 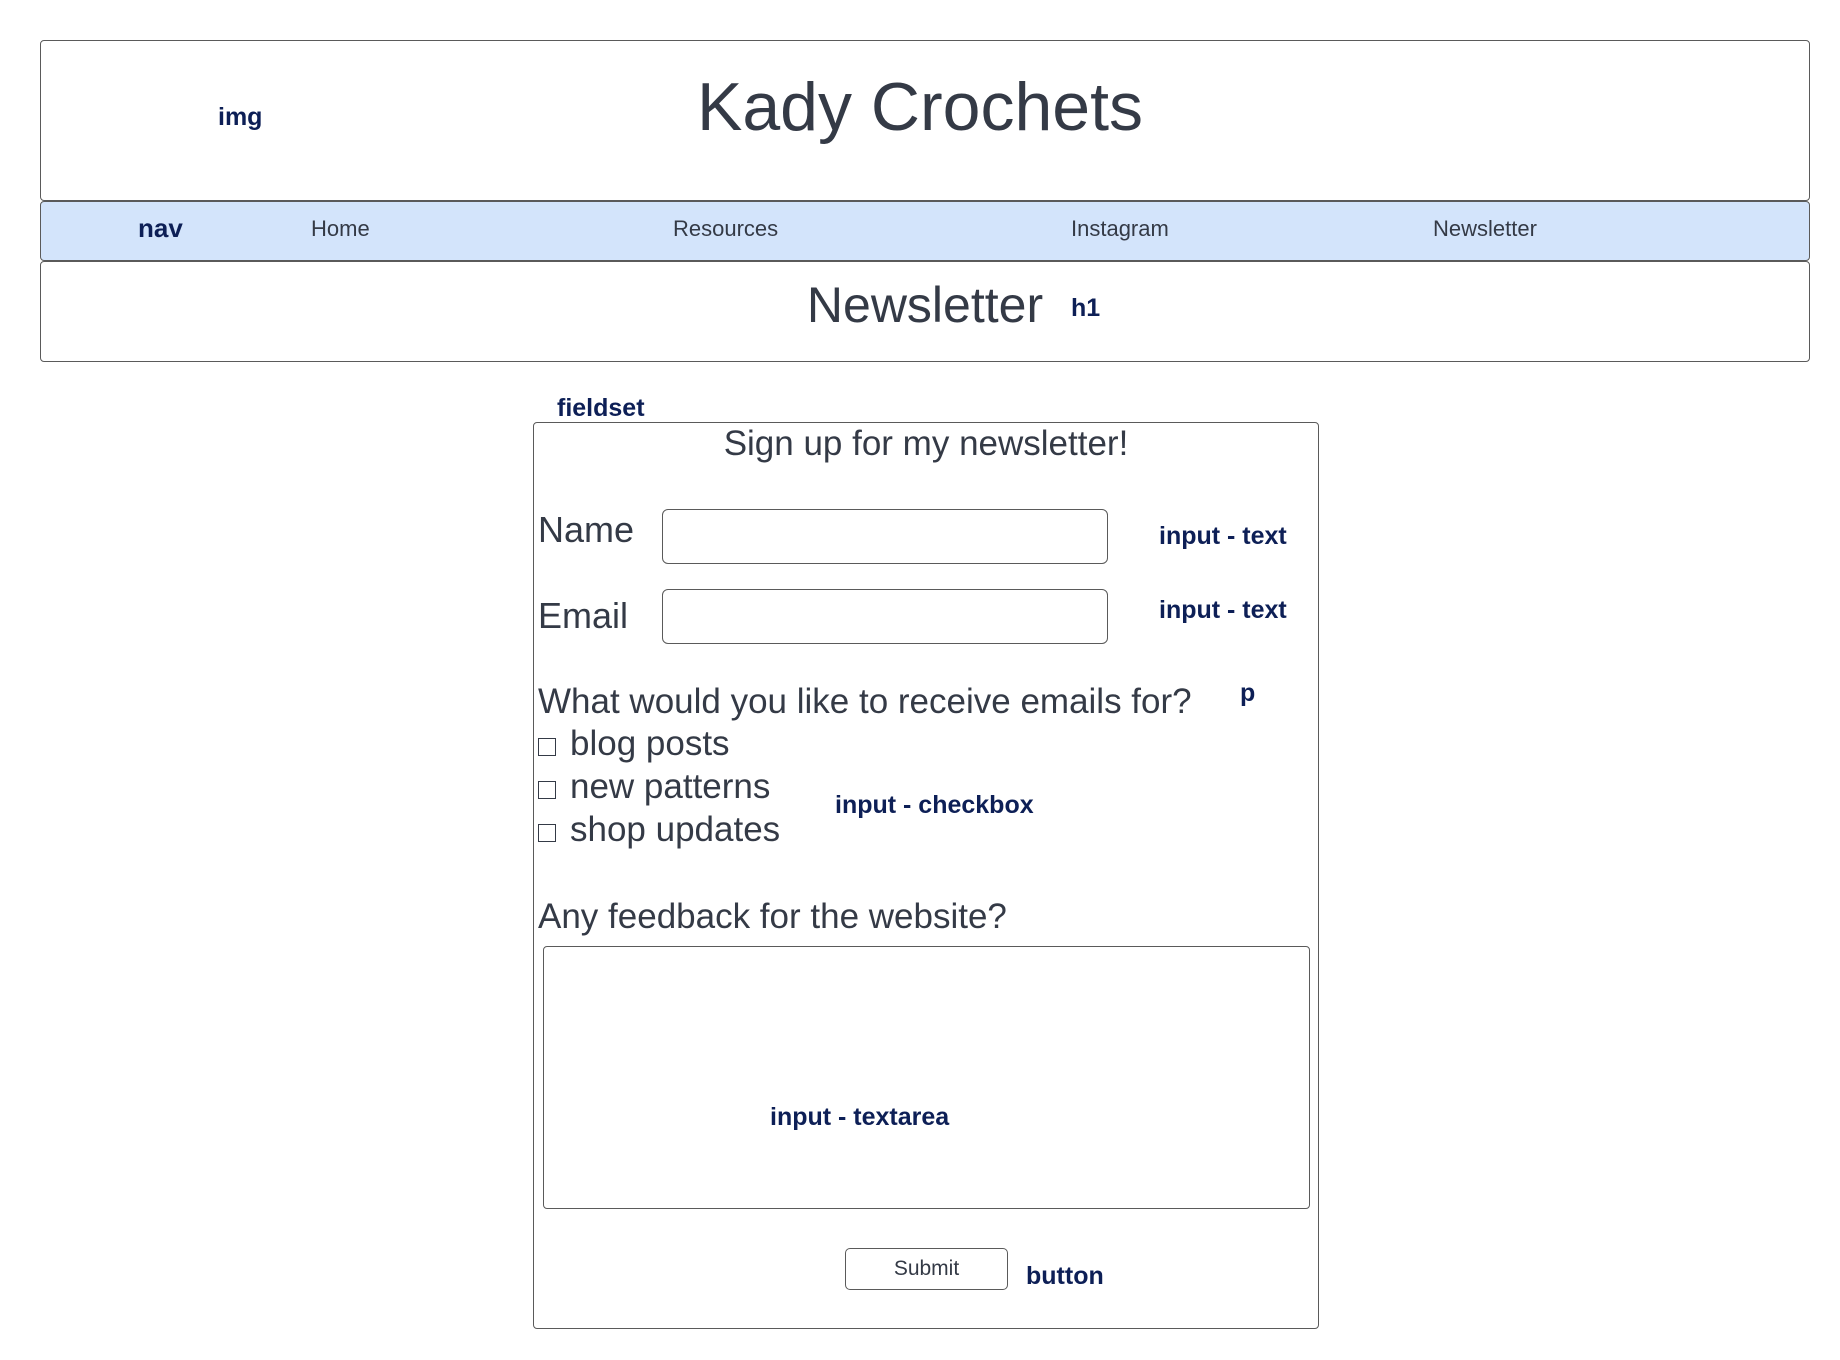 I want to click on nav-annotation: nav, so click(x=160, y=228).